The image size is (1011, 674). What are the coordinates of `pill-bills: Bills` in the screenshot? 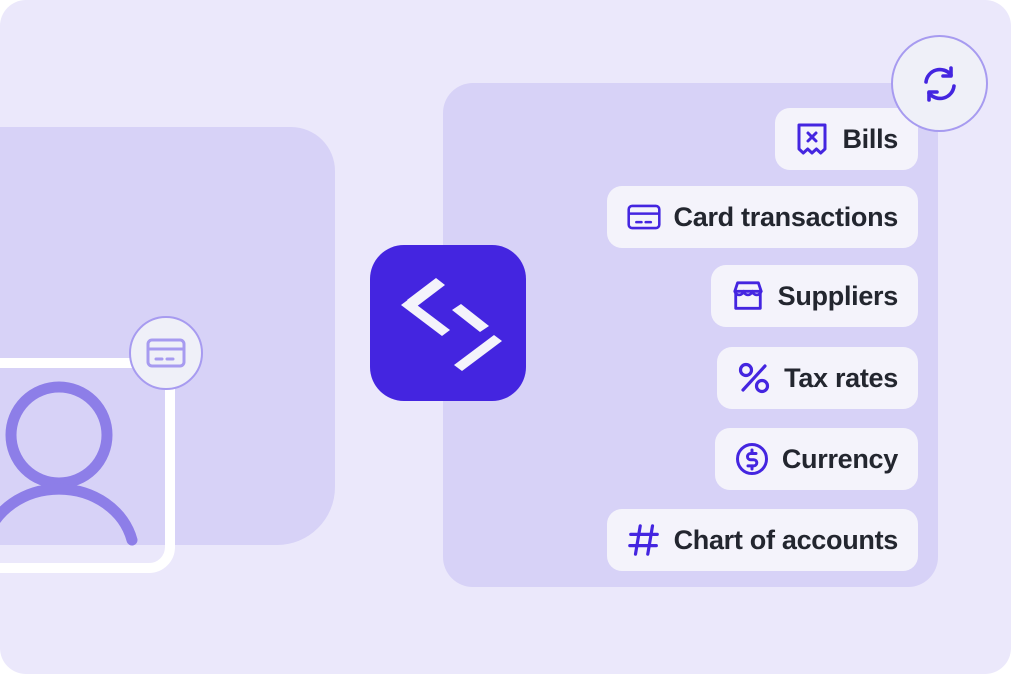 It's located at (846, 139).